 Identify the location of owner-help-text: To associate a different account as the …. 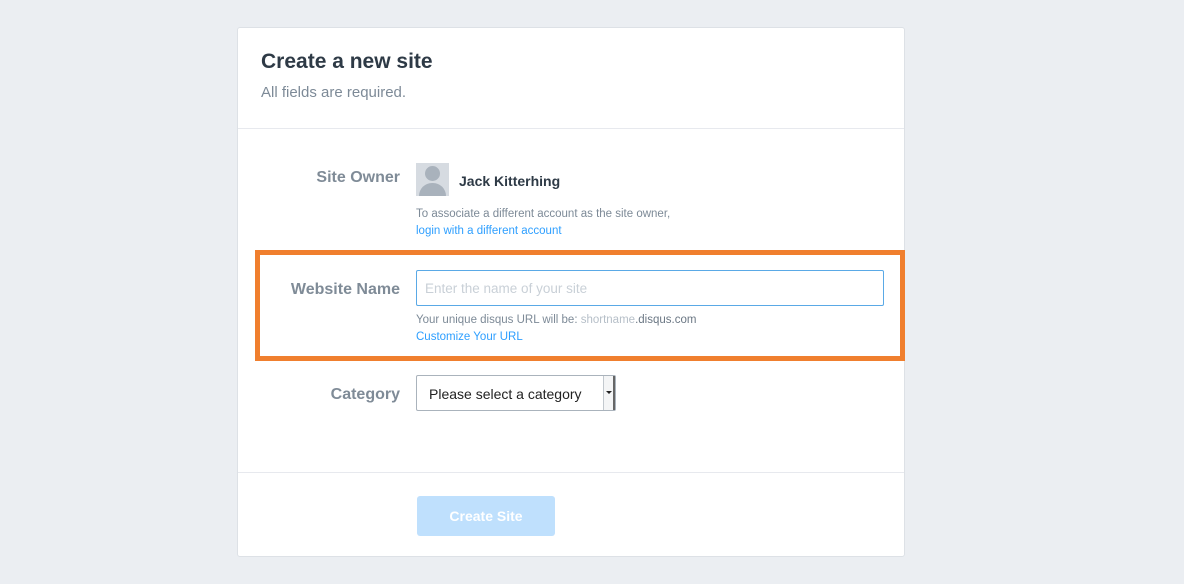
(543, 214).